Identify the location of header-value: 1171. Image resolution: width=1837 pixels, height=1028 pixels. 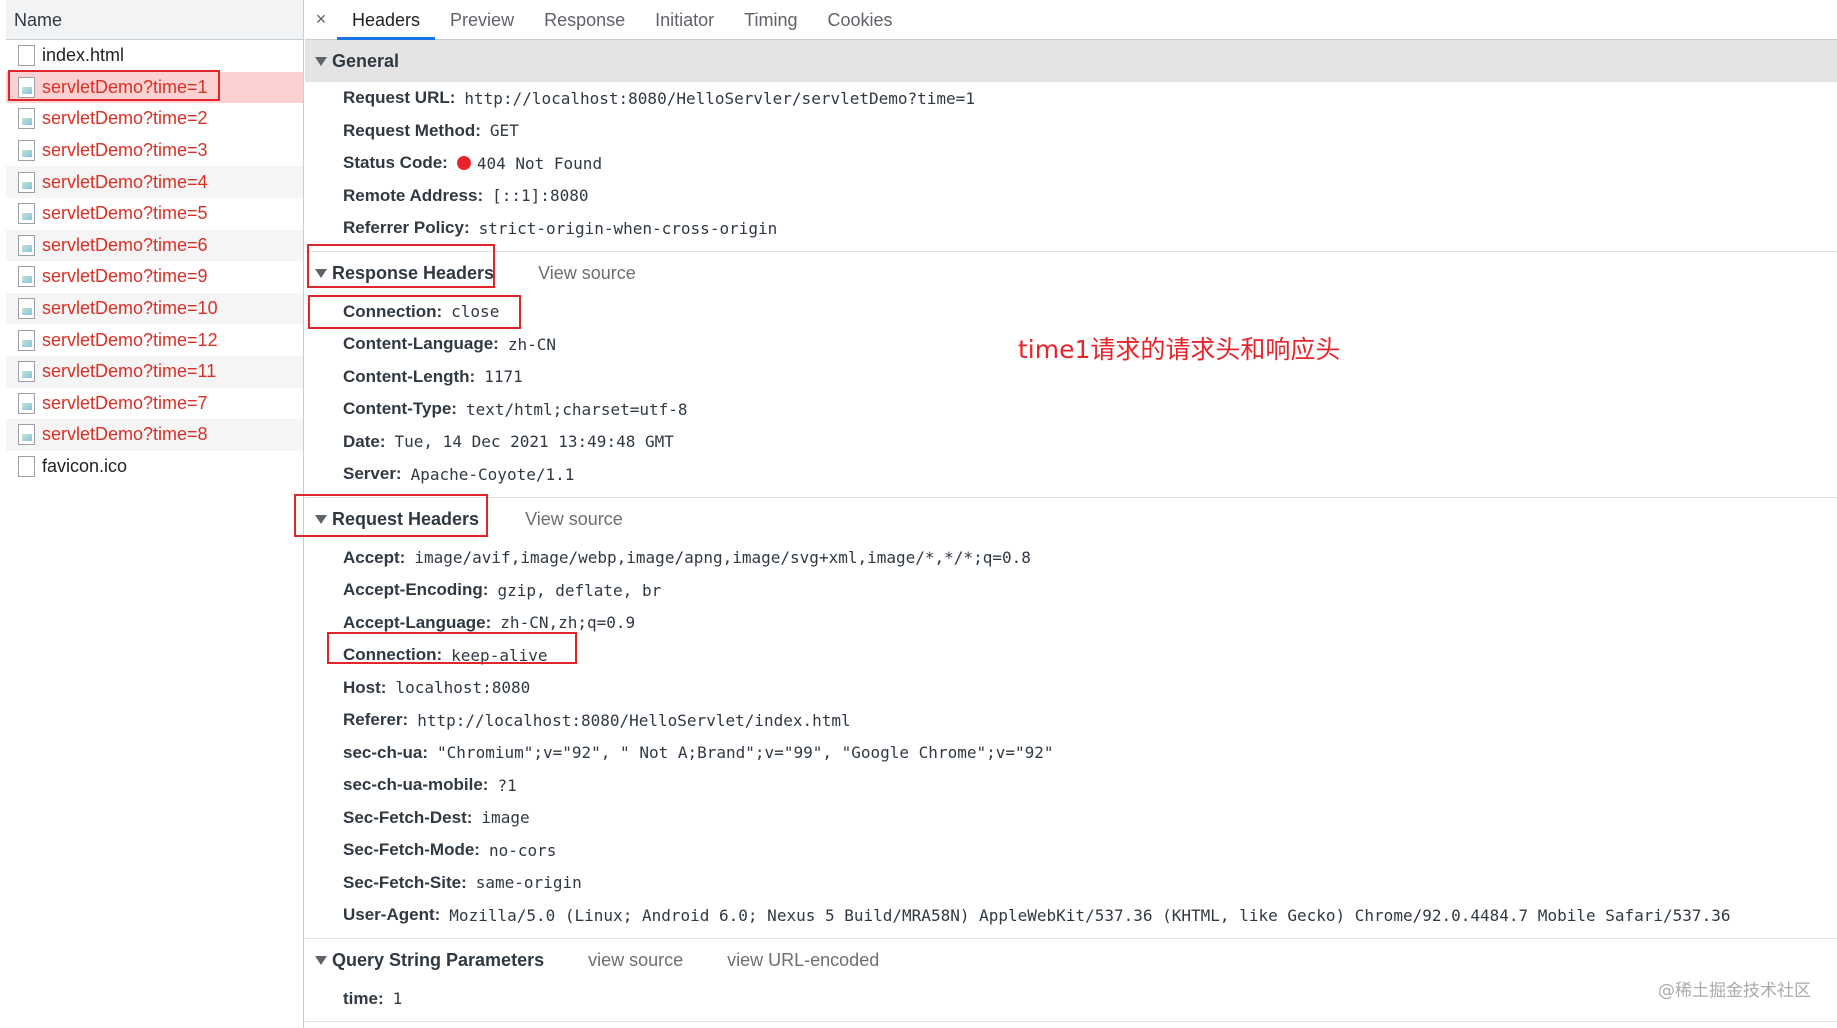
(503, 377).